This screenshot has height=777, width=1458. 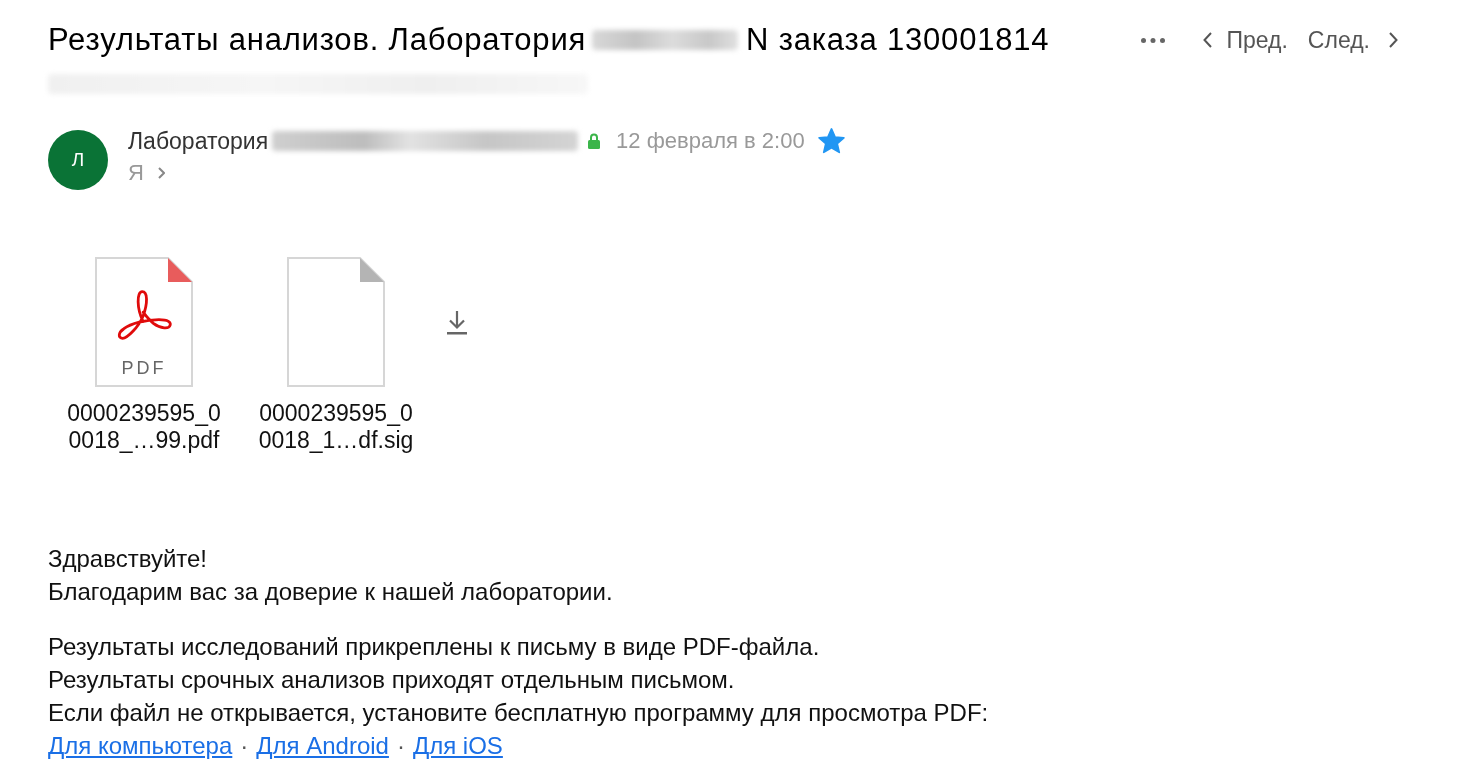 What do you see at coordinates (1352, 40) in the screenshot?
I see `next-button: След.` at bounding box center [1352, 40].